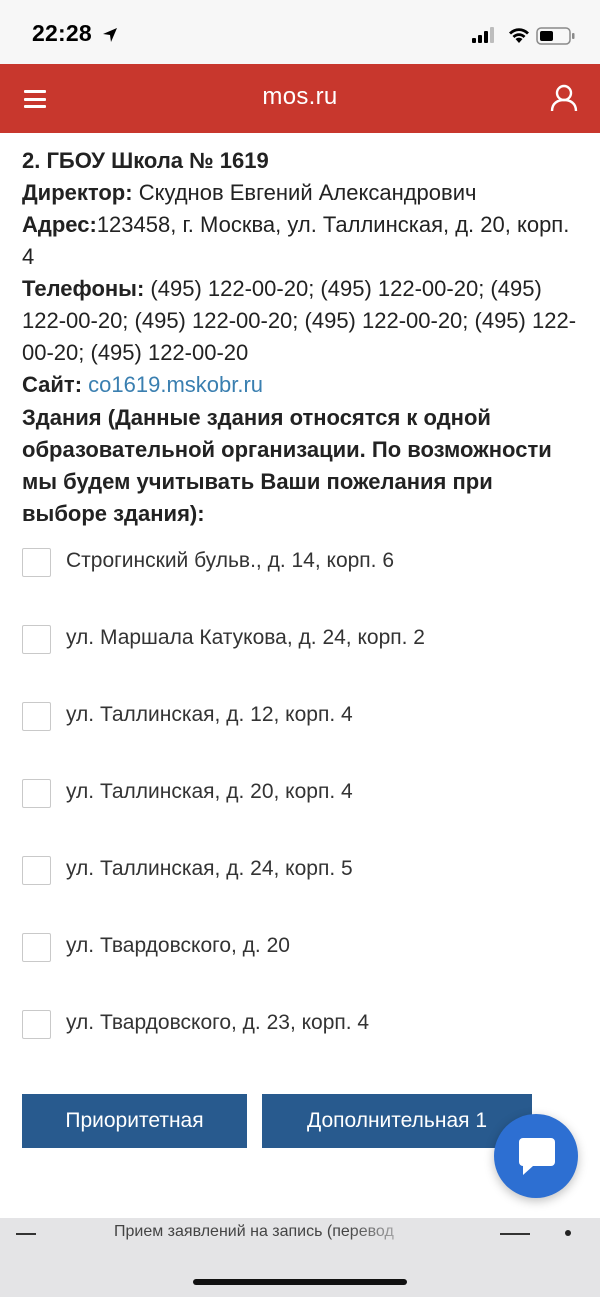 The image size is (600, 1297). What do you see at coordinates (397, 1121) in the screenshot?
I see `additional-button: Дополнительная 1` at bounding box center [397, 1121].